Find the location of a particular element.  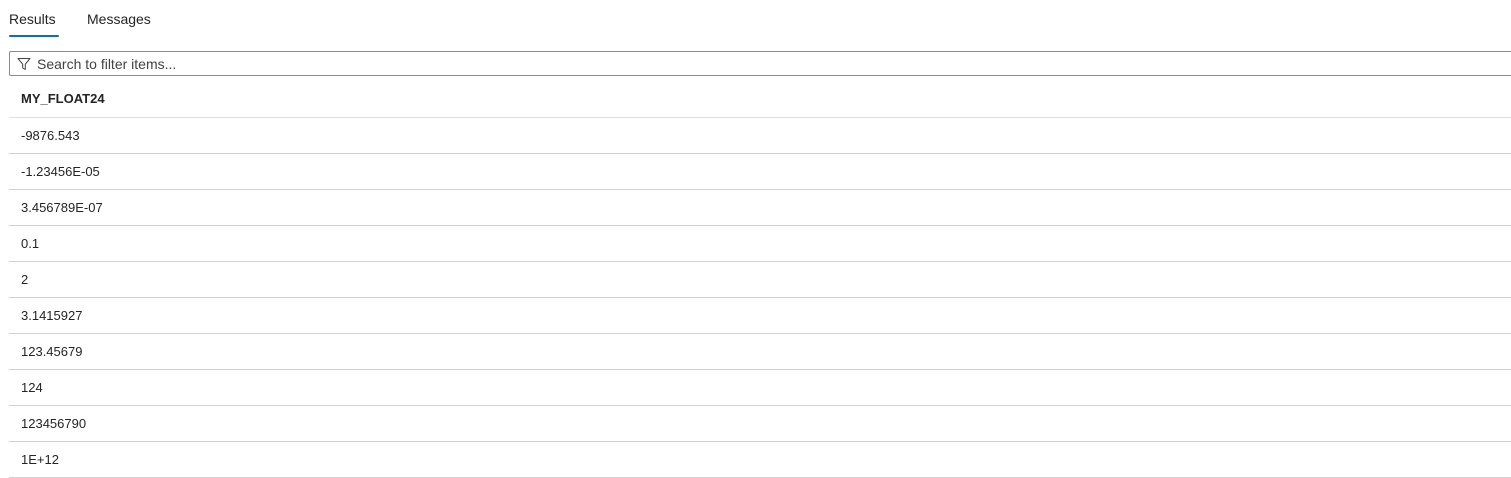

table-row: 1E+12 is located at coordinates (760, 460).